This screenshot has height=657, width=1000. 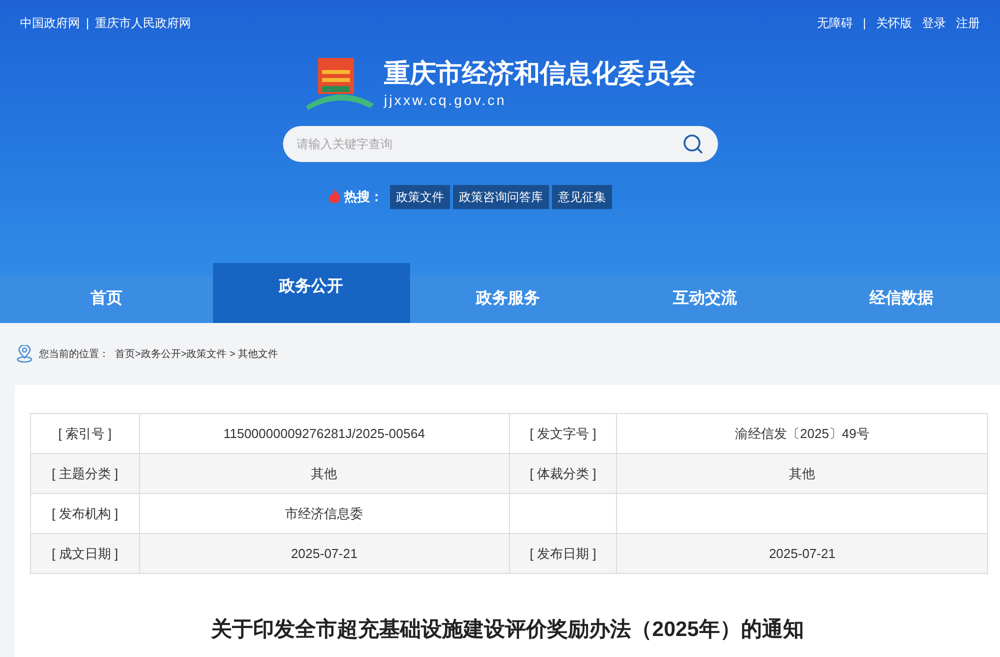 I want to click on top-link: 无障碍, so click(x=834, y=23).